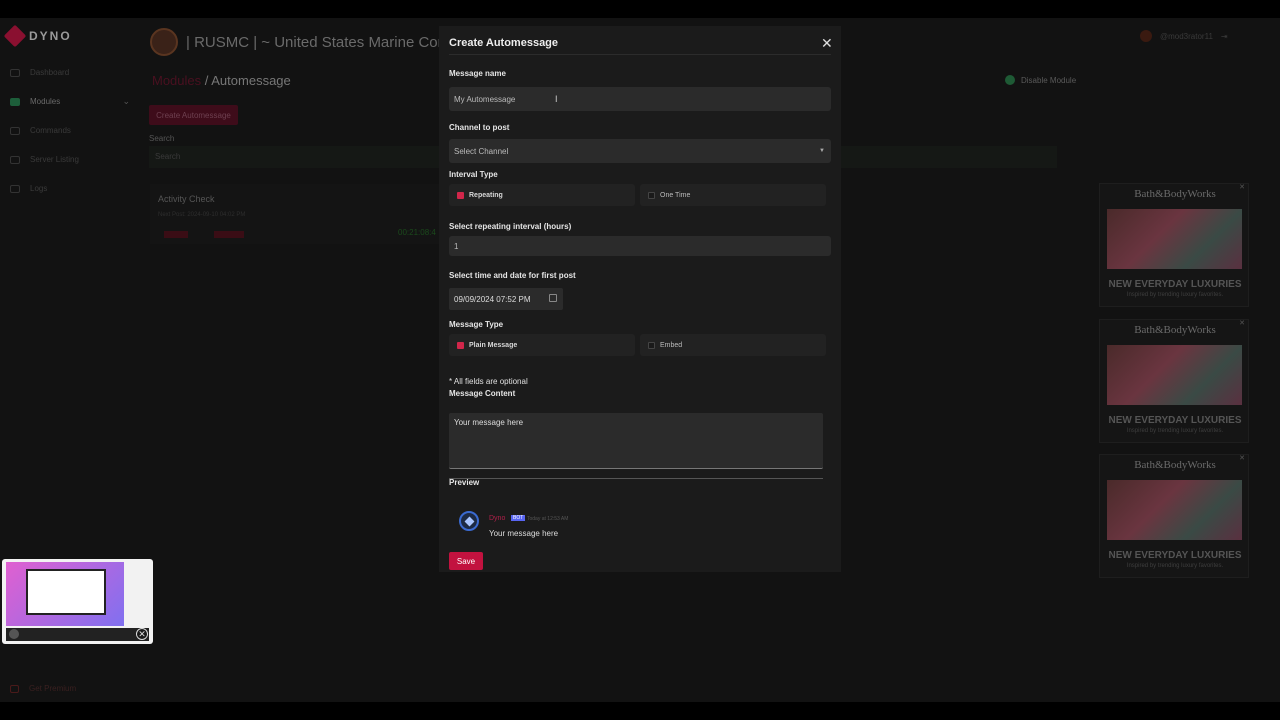 The height and width of the screenshot is (720, 1280). I want to click on sidebar-item-dashboard: Dashboard, so click(70, 72).